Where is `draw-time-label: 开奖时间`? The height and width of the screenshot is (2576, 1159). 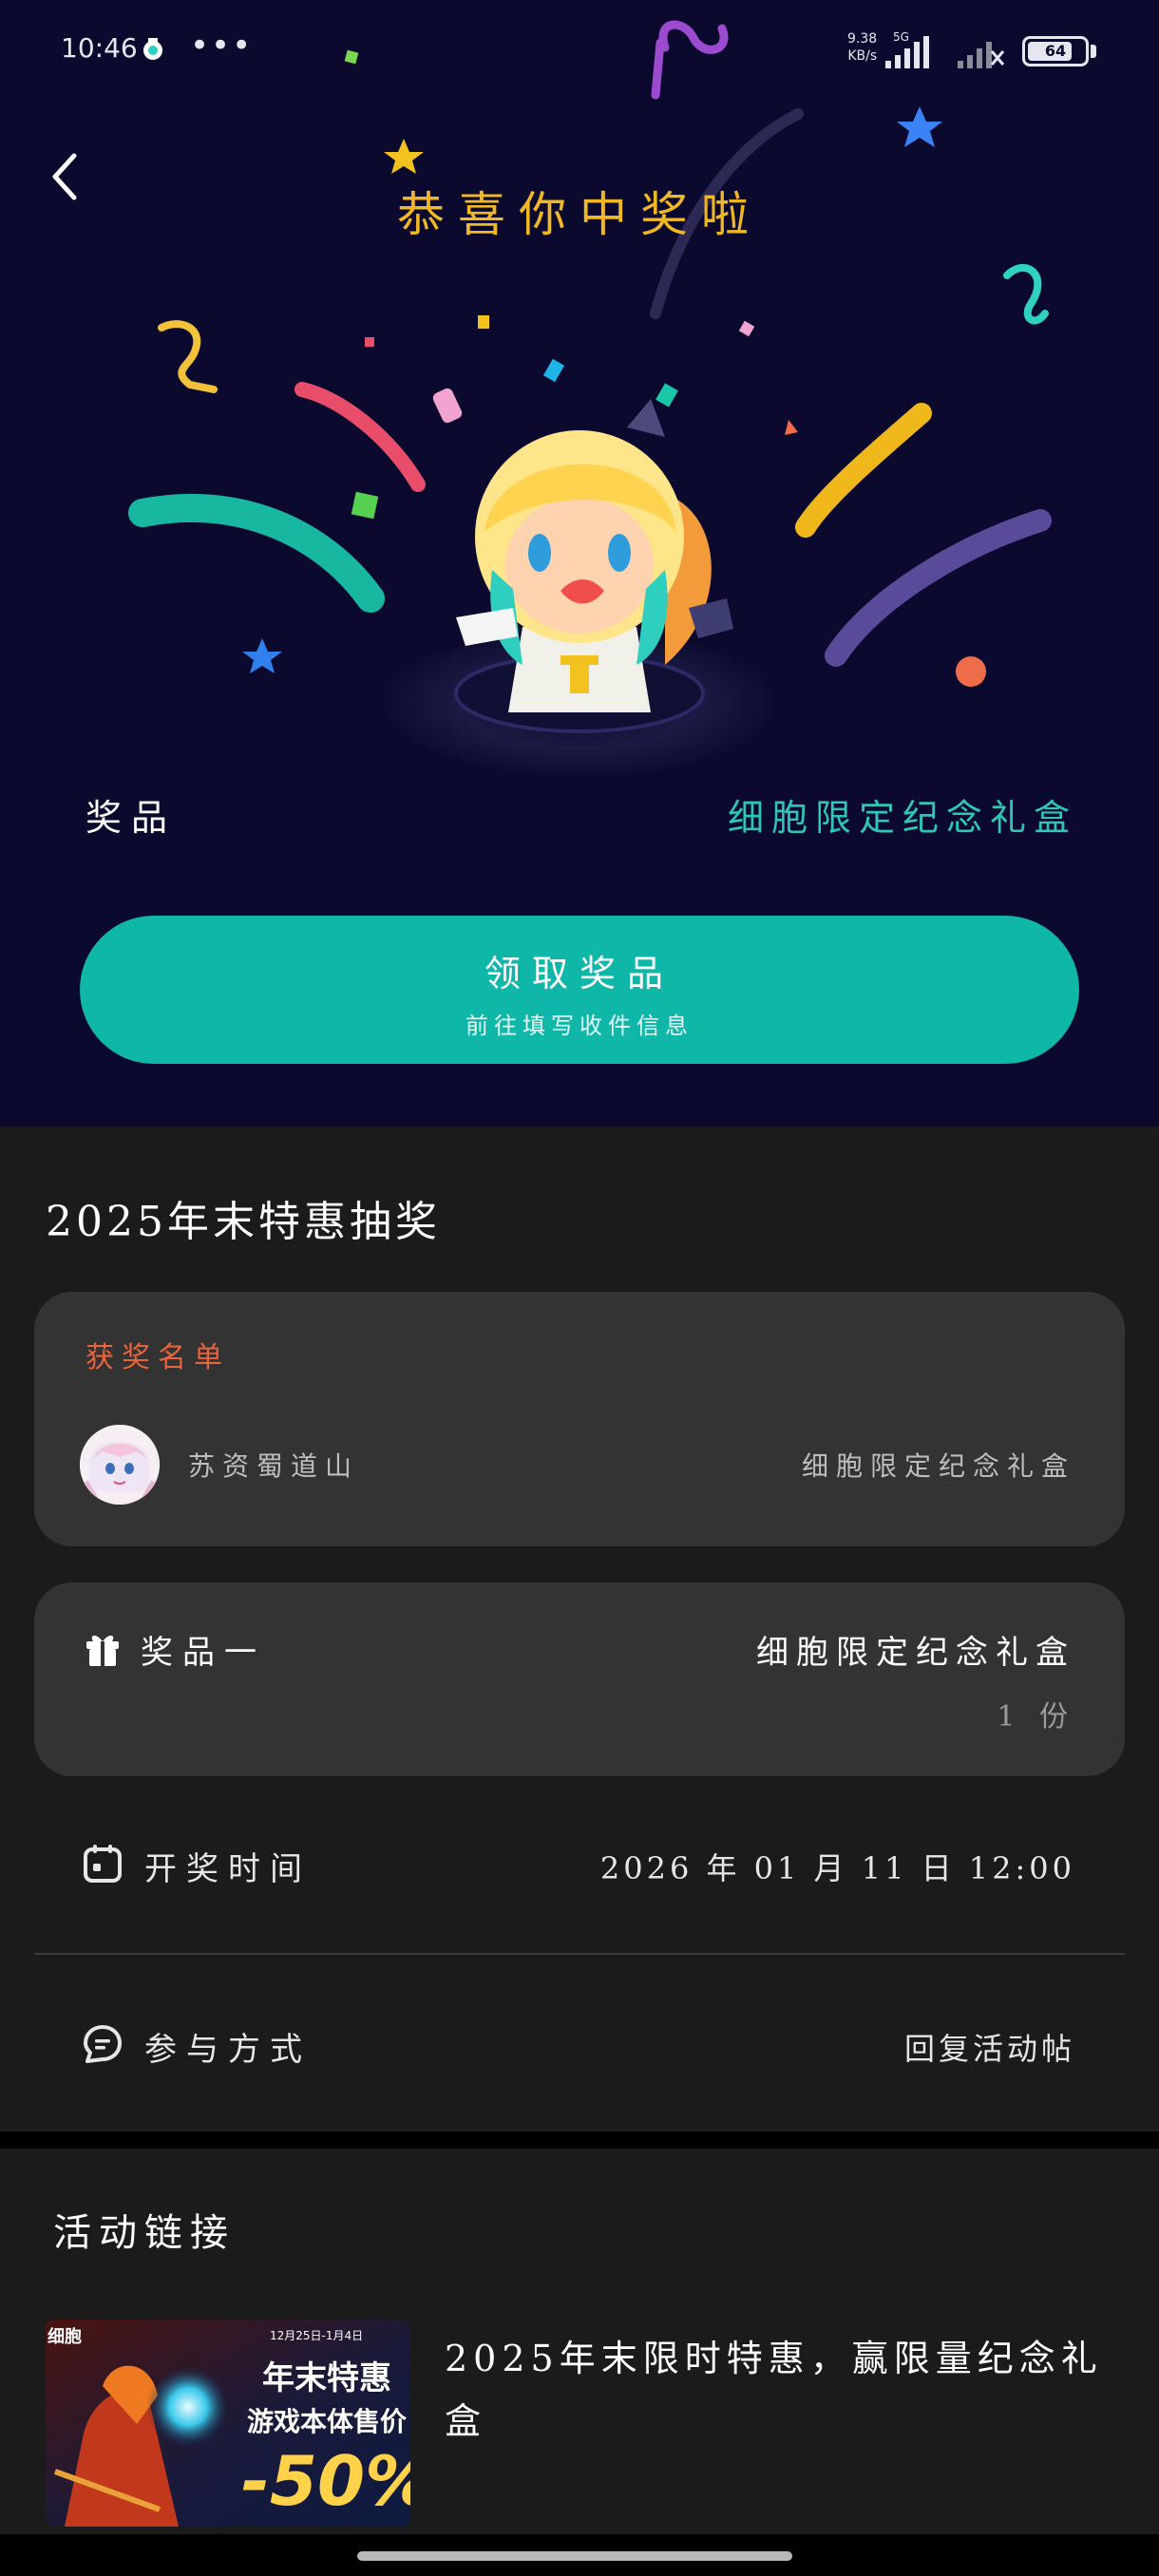 draw-time-label: 开奖时间 is located at coordinates (228, 1869).